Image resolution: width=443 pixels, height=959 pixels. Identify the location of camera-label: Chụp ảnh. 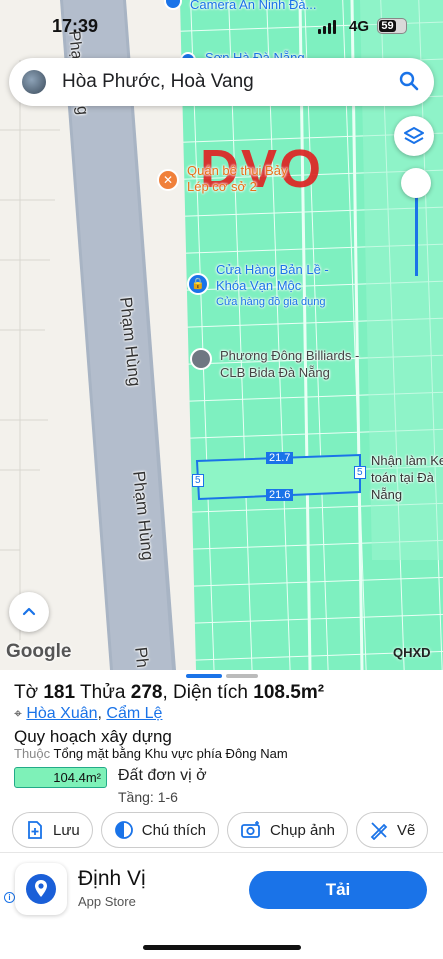
(302, 830).